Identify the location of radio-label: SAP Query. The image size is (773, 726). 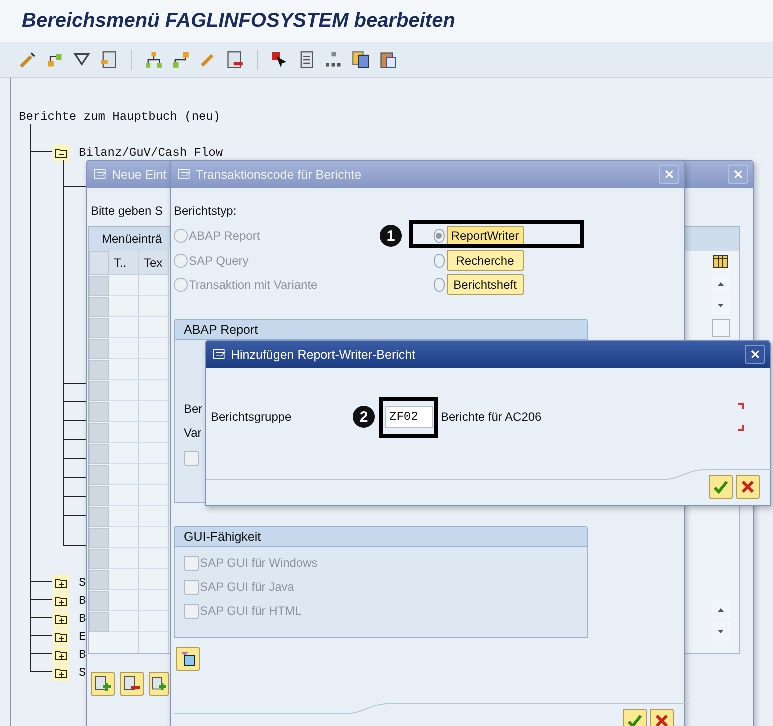
(219, 261).